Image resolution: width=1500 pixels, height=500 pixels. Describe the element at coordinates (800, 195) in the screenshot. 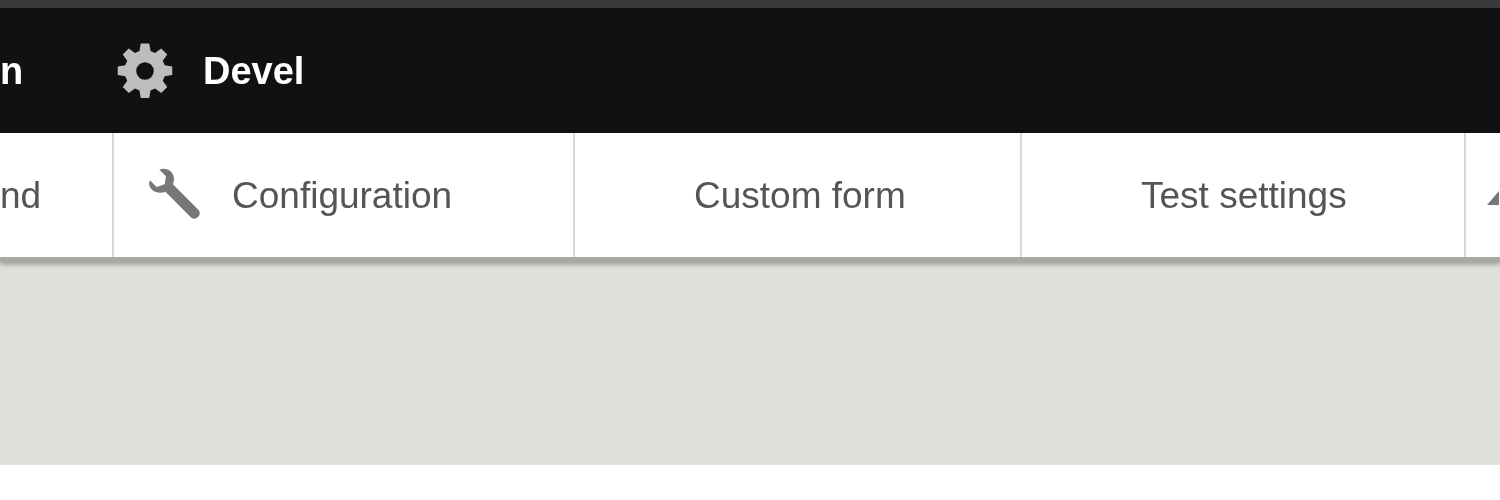

I see `tray-link: Custom form` at that location.